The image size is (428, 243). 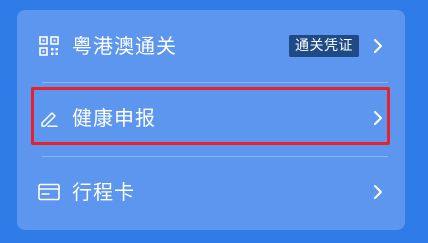 I want to click on menu-item-label: 粤港澳通关, so click(x=124, y=46).